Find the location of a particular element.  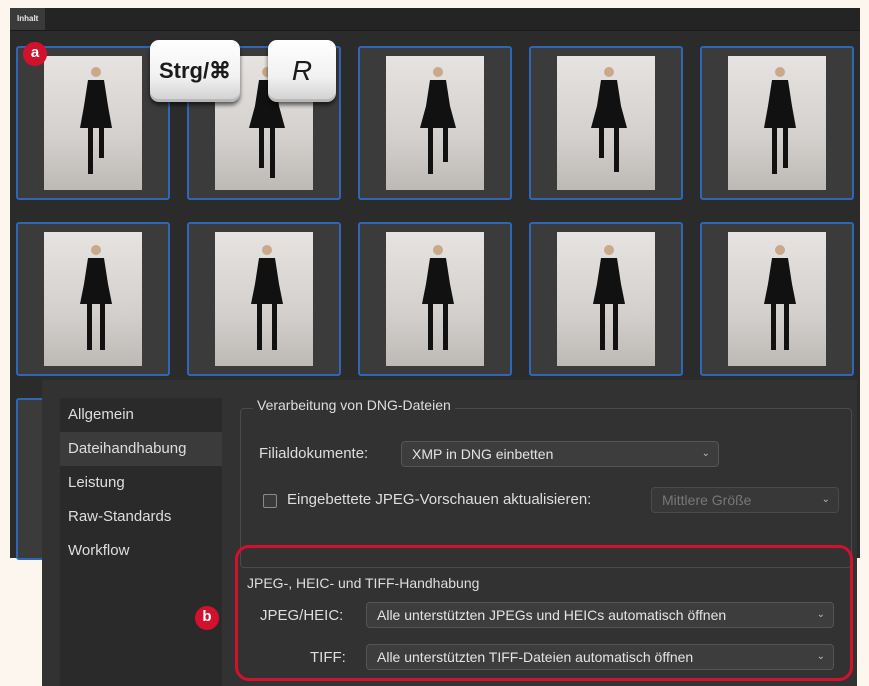

tab-inhalt: Inhalt is located at coordinates (28, 19).